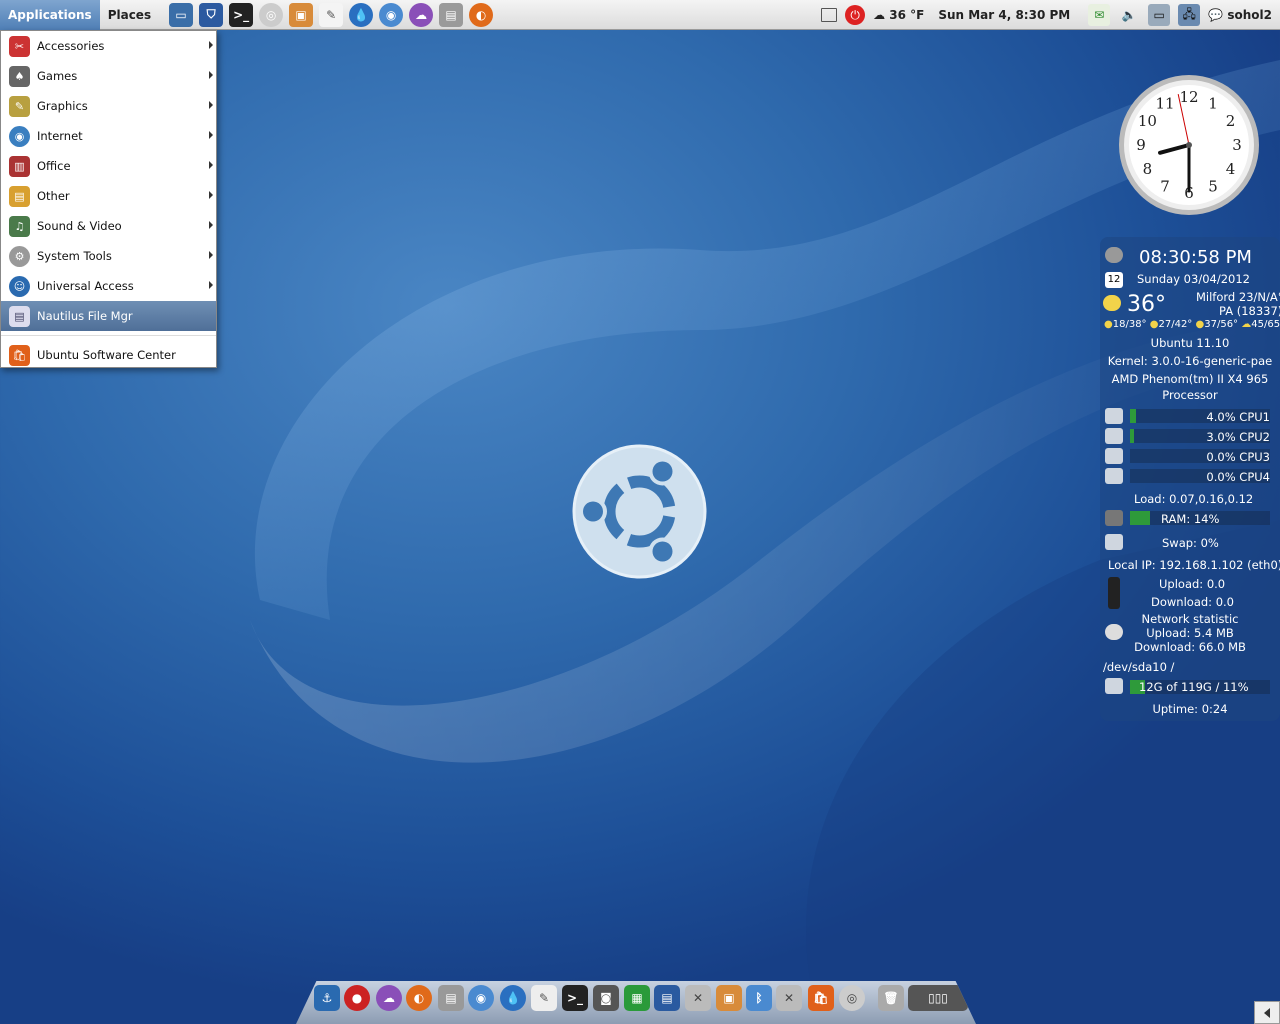 The image size is (1280, 1024). What do you see at coordinates (639, 511) in the screenshot?
I see `ubuntu-logo` at bounding box center [639, 511].